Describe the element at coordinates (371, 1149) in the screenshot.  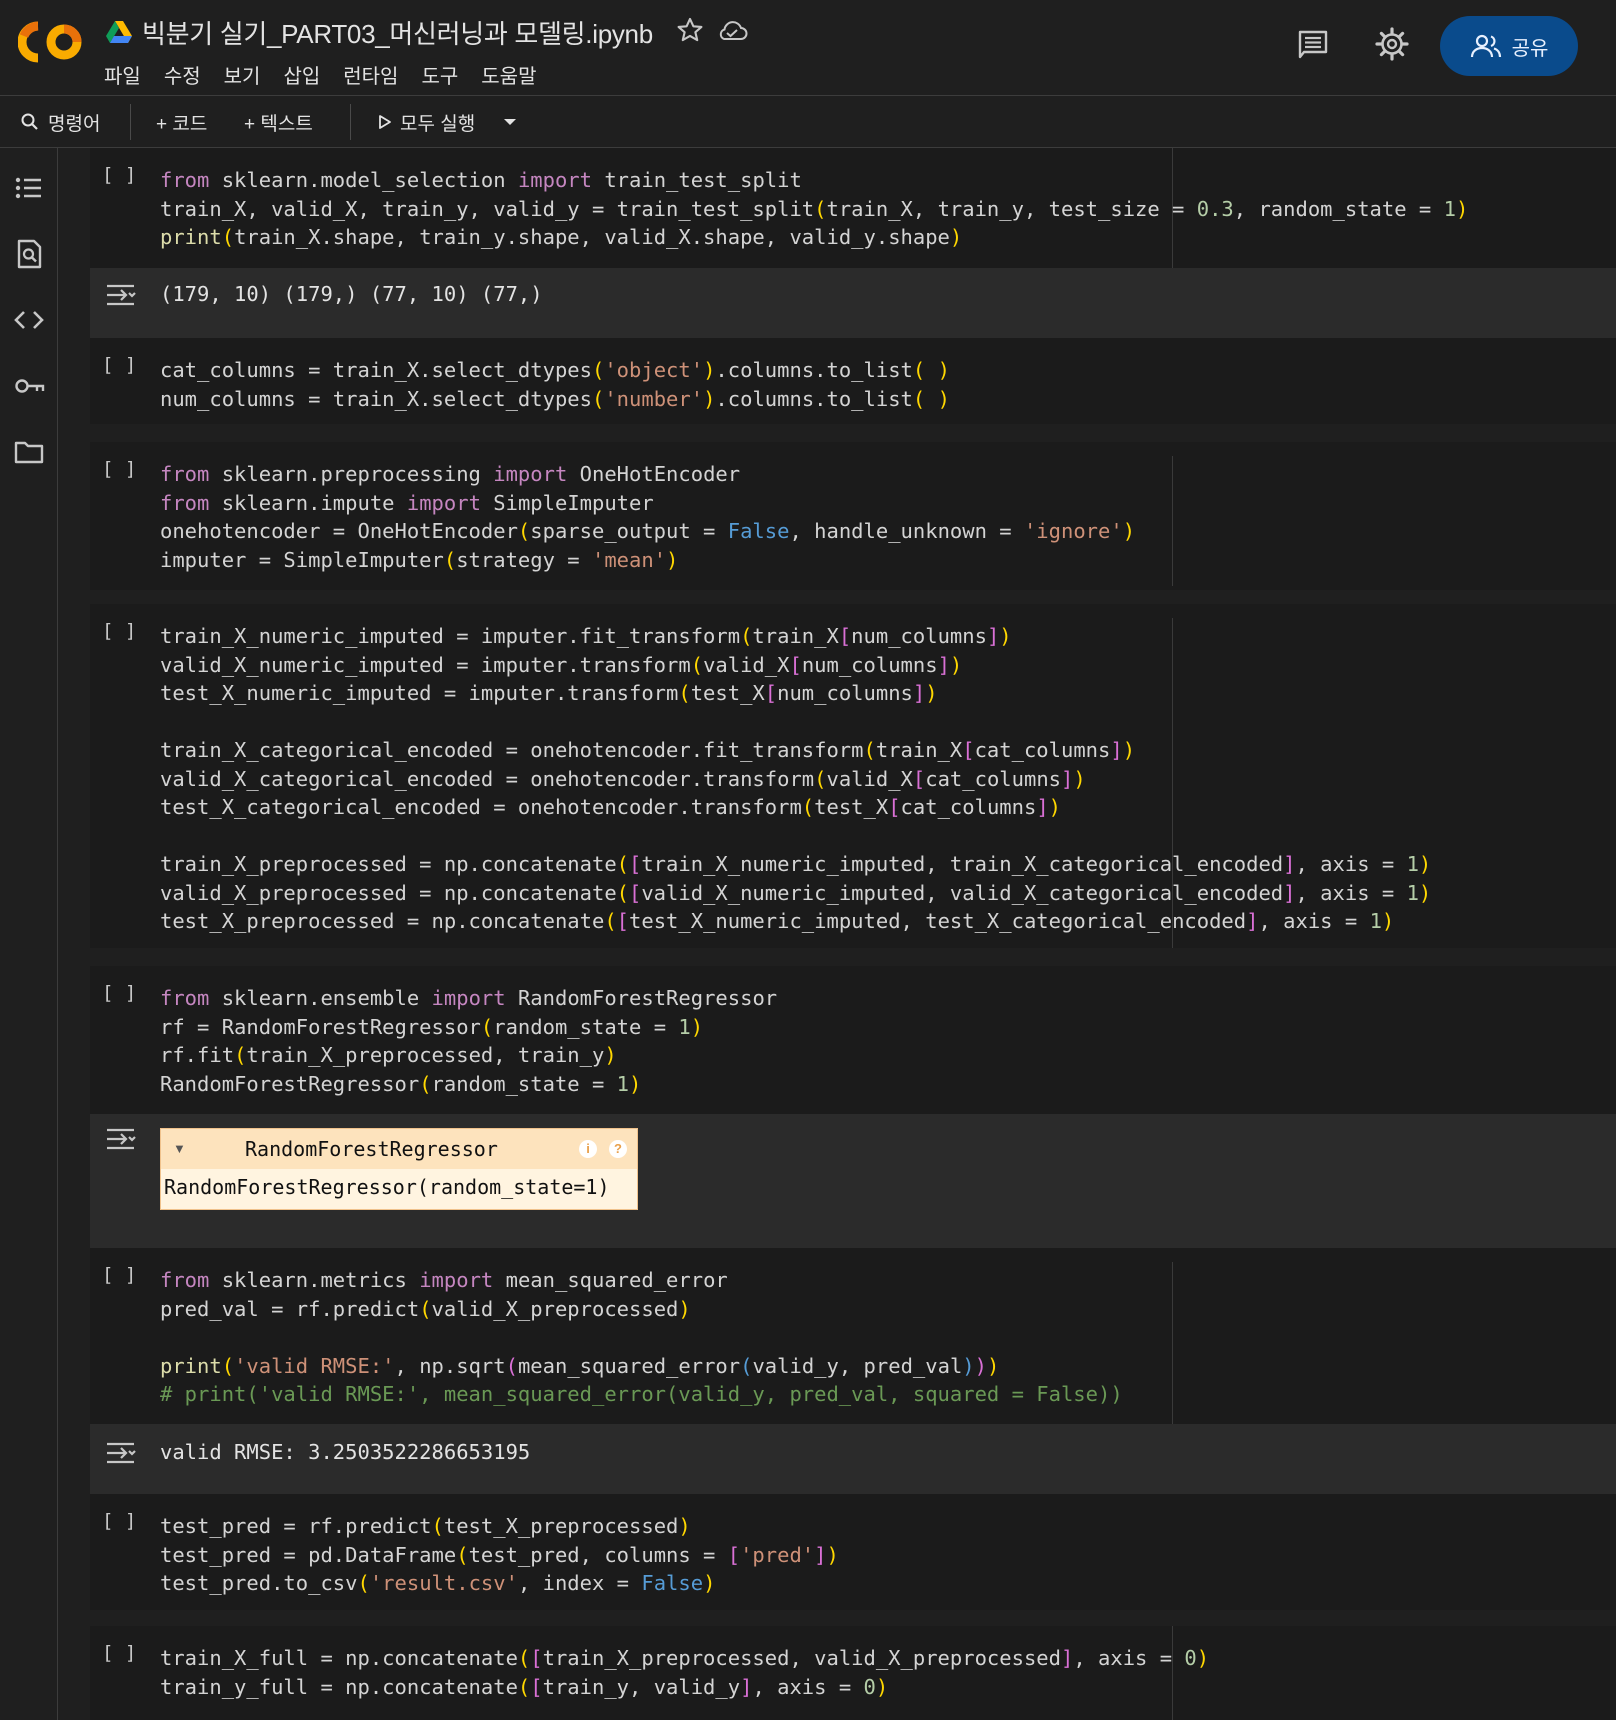
I see `estimator-name: RandomForestRegressor` at that location.